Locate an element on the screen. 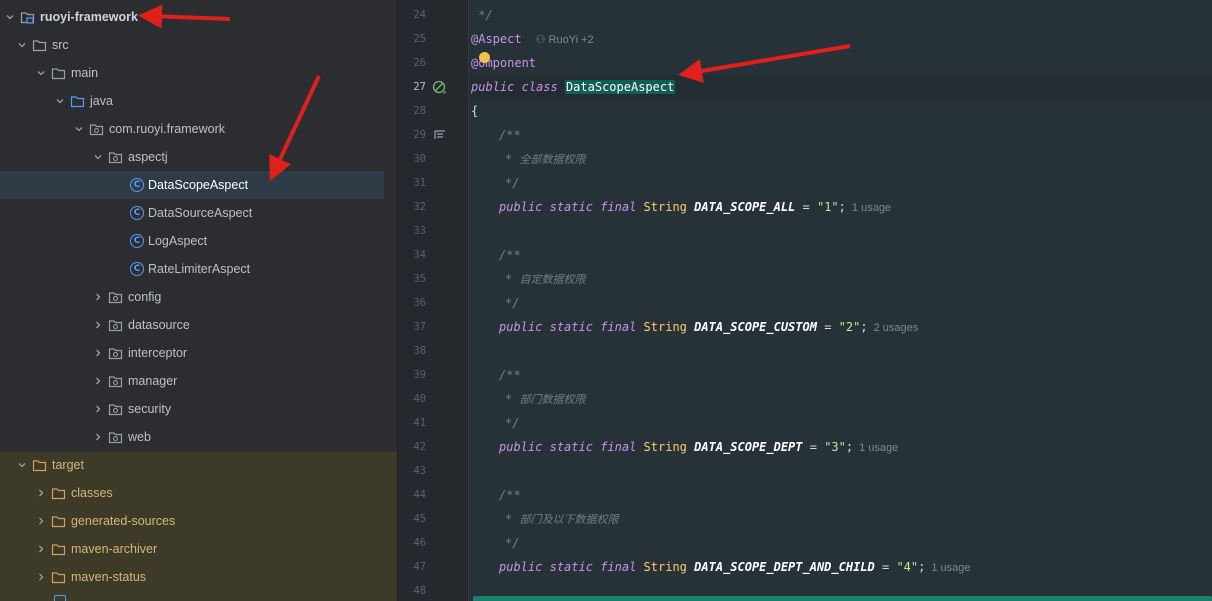  tree-node-package: com.ruoyi.framework is located at coordinates (198, 129).